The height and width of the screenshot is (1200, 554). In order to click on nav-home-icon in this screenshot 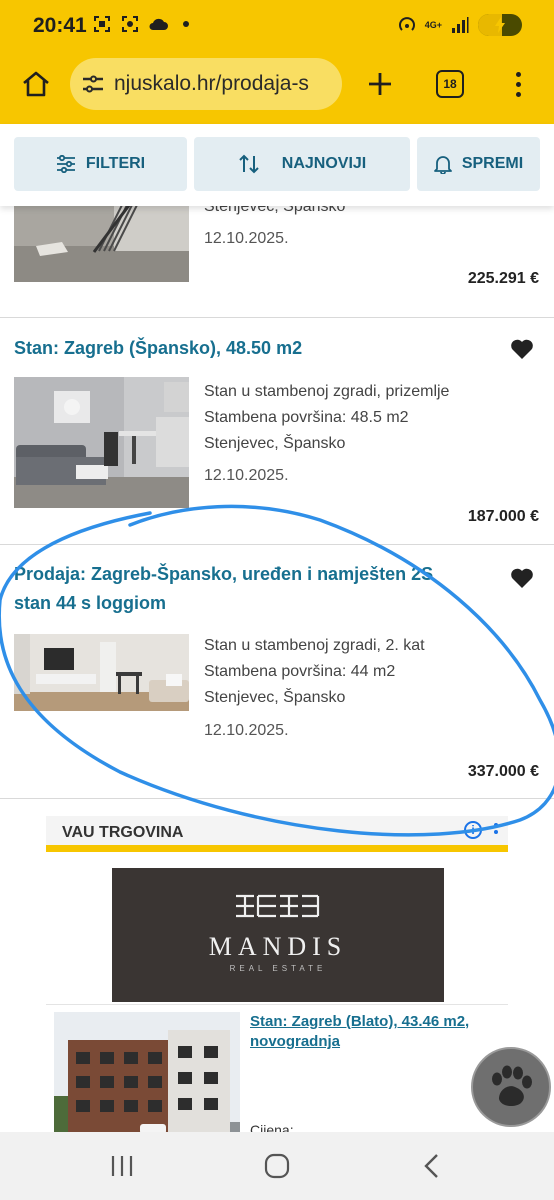, I will do `click(277, 1166)`.